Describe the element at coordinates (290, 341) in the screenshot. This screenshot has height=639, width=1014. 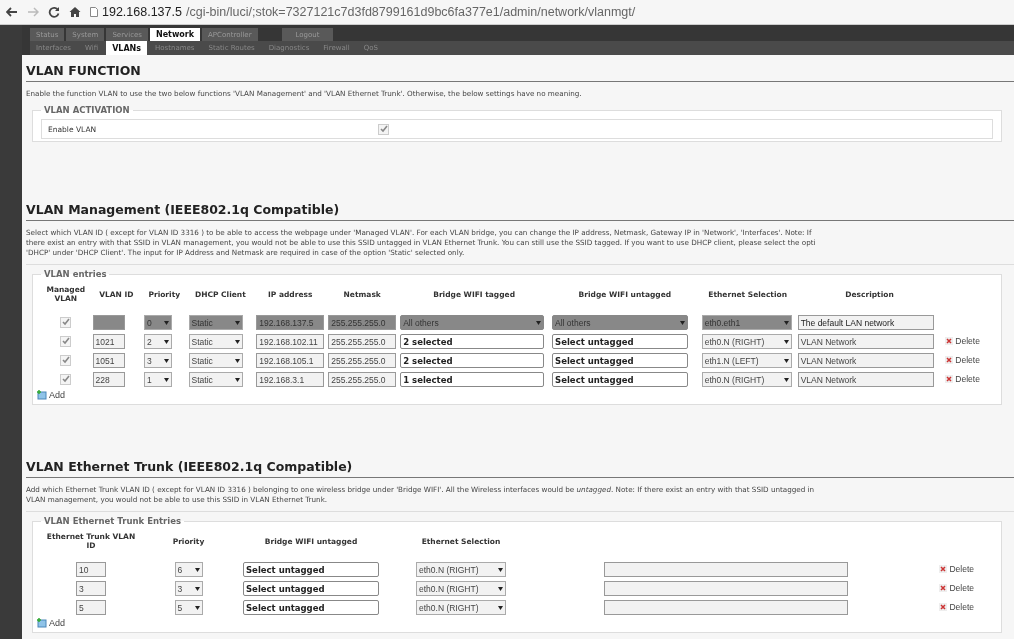
I see `ip-address-field: 192.168.102.11` at that location.